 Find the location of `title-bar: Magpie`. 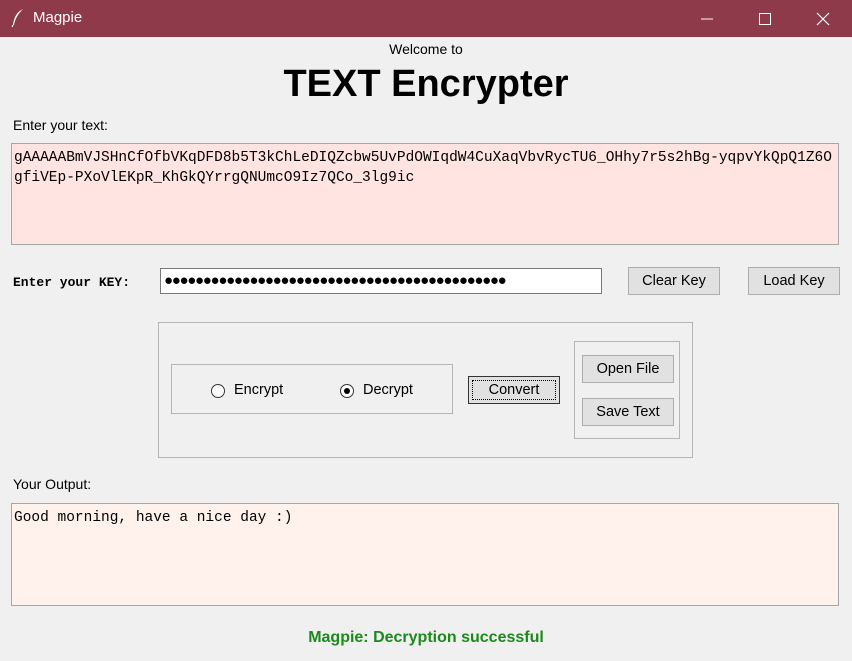

title-bar: Magpie is located at coordinates (426, 18).